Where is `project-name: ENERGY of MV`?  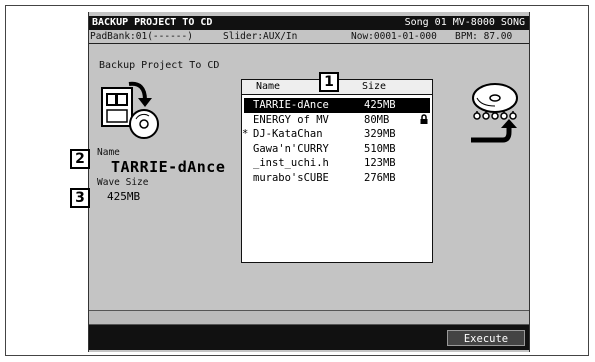
project-name: ENERGY of MV is located at coordinates (291, 119).